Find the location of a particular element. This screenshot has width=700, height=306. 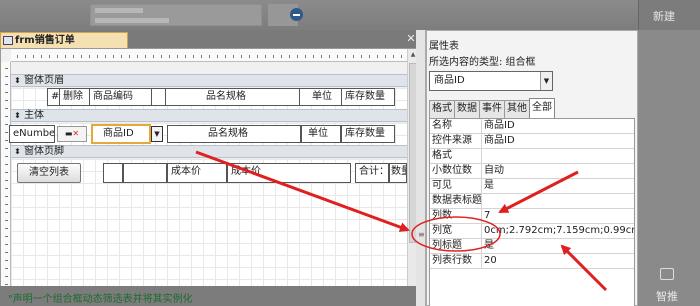

property-tabs: 格式 数据 事件 其他 全部 is located at coordinates (492, 108).